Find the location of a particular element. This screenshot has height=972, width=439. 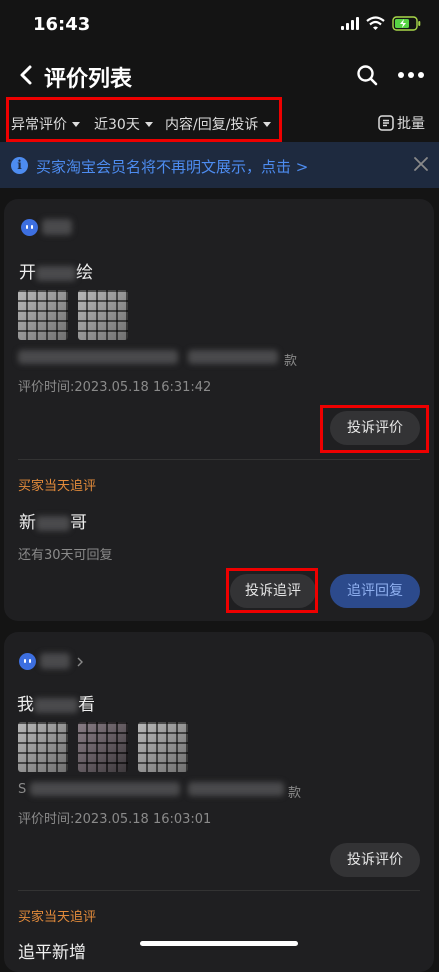

signal-icon is located at coordinates (350, 23).